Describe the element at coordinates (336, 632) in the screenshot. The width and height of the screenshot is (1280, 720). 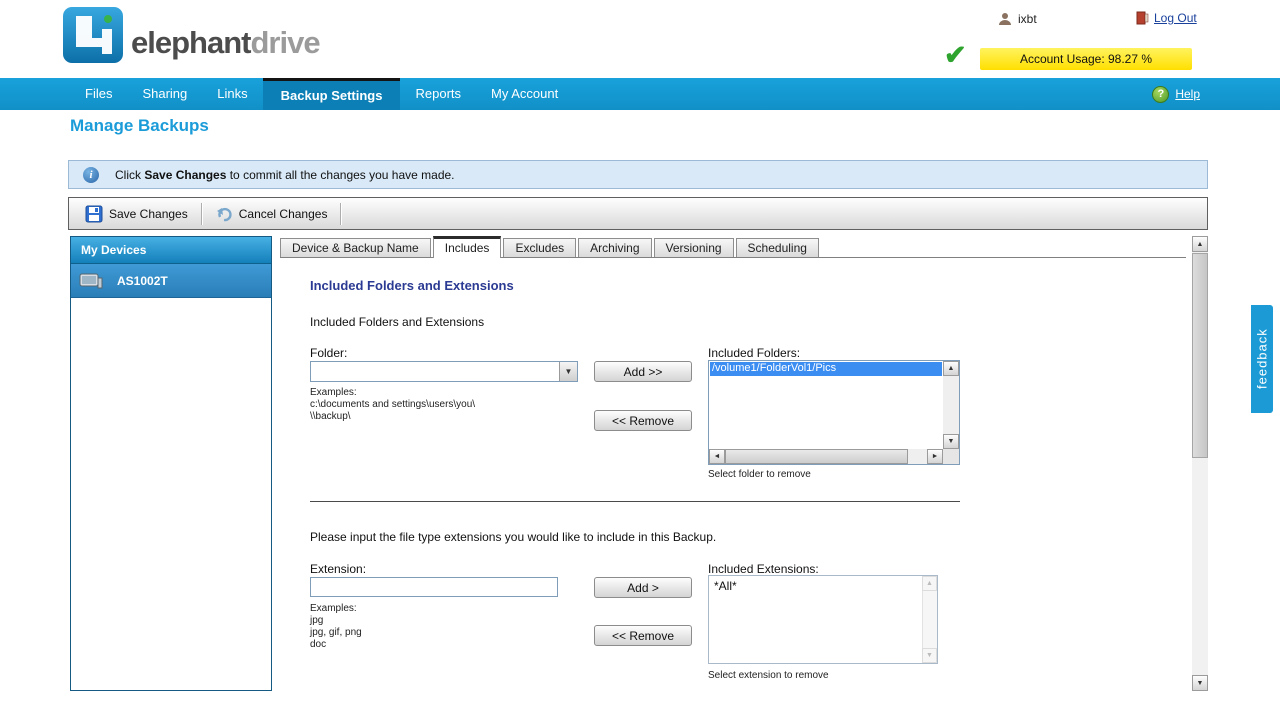
I see `extension-example-2: jpg, gif, png` at that location.